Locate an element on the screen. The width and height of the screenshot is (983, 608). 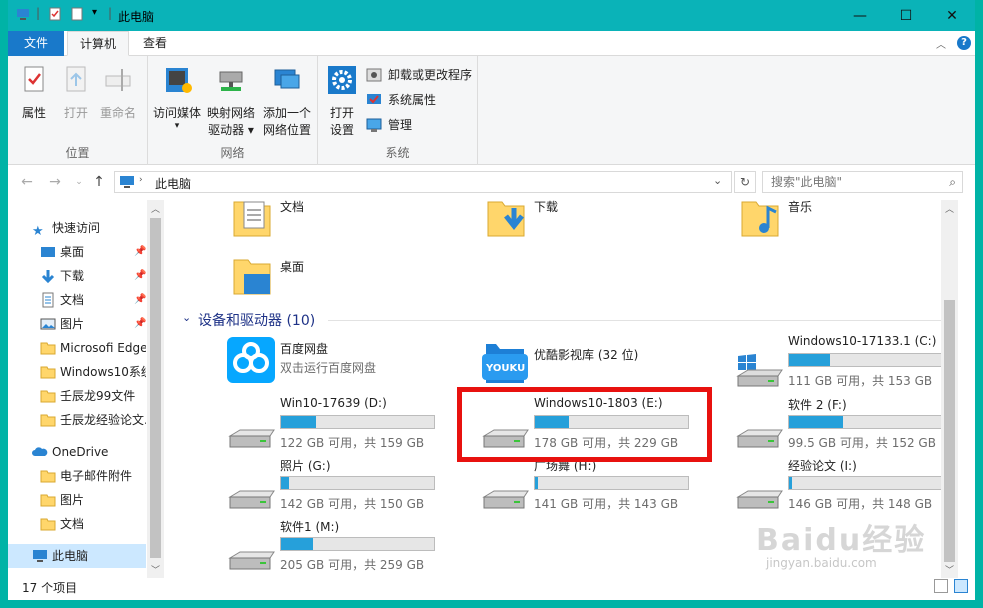
recent-locations-chevron-icon: ⌄ is located at coordinates (79, 182).